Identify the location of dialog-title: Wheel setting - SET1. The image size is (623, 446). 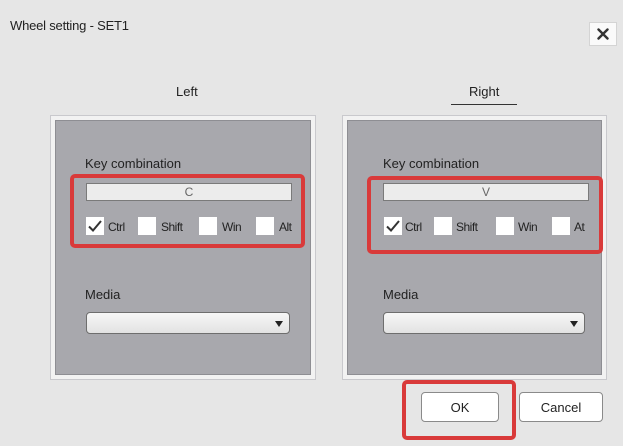
(69, 25).